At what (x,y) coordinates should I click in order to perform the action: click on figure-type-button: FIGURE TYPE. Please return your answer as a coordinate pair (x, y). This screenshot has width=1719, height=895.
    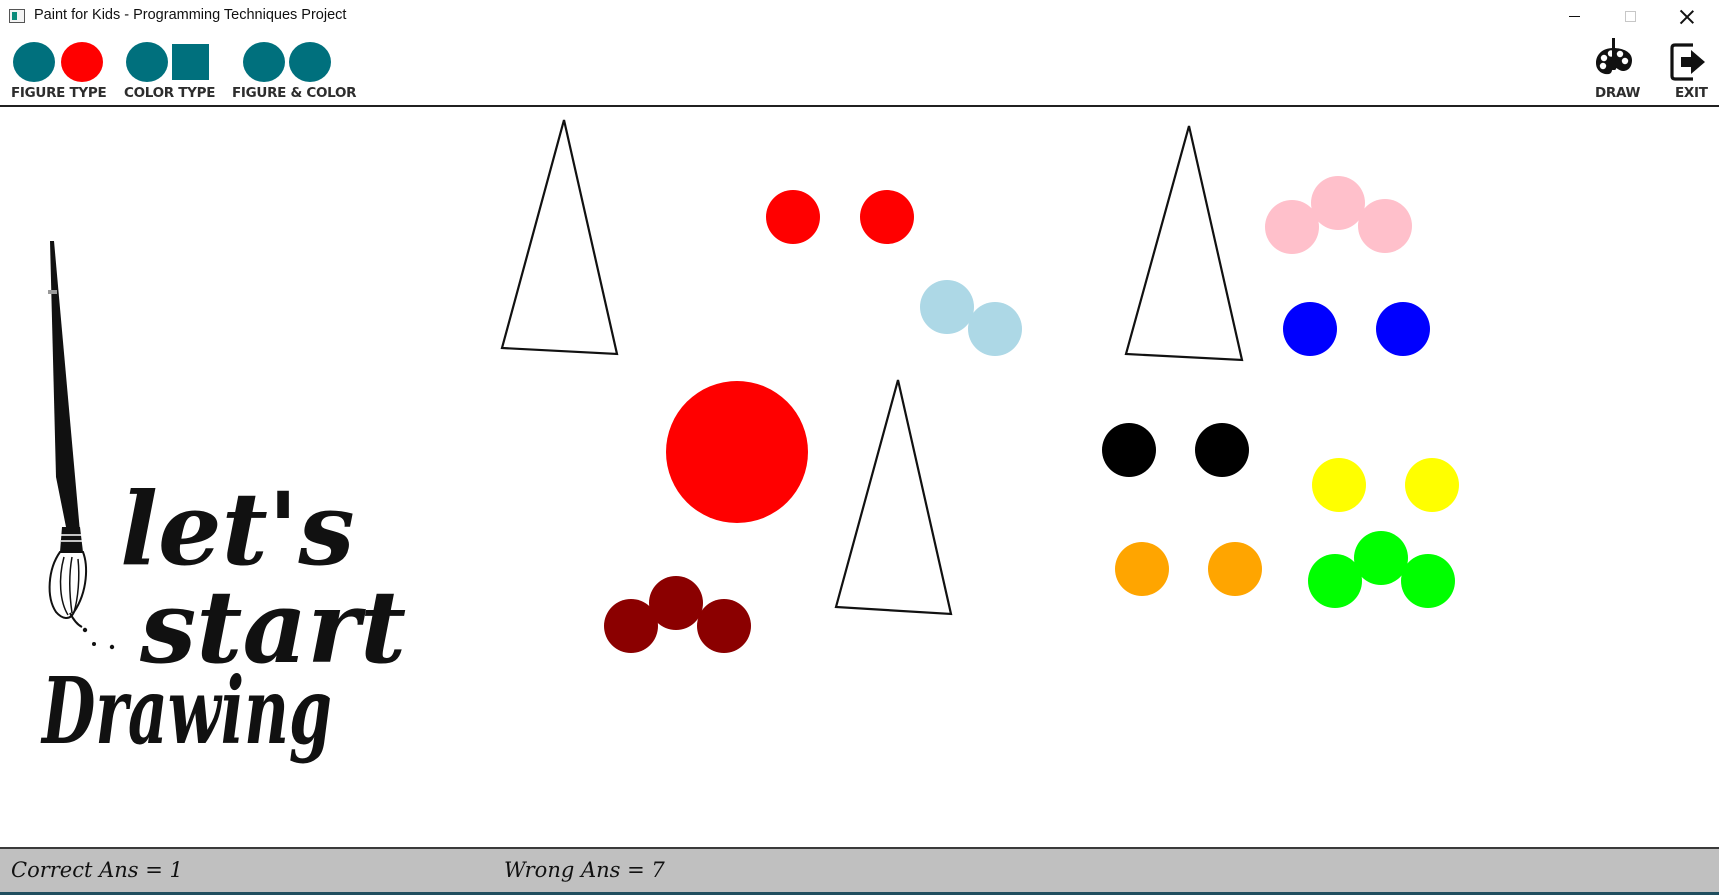
    Looking at the image, I should click on (61, 69).